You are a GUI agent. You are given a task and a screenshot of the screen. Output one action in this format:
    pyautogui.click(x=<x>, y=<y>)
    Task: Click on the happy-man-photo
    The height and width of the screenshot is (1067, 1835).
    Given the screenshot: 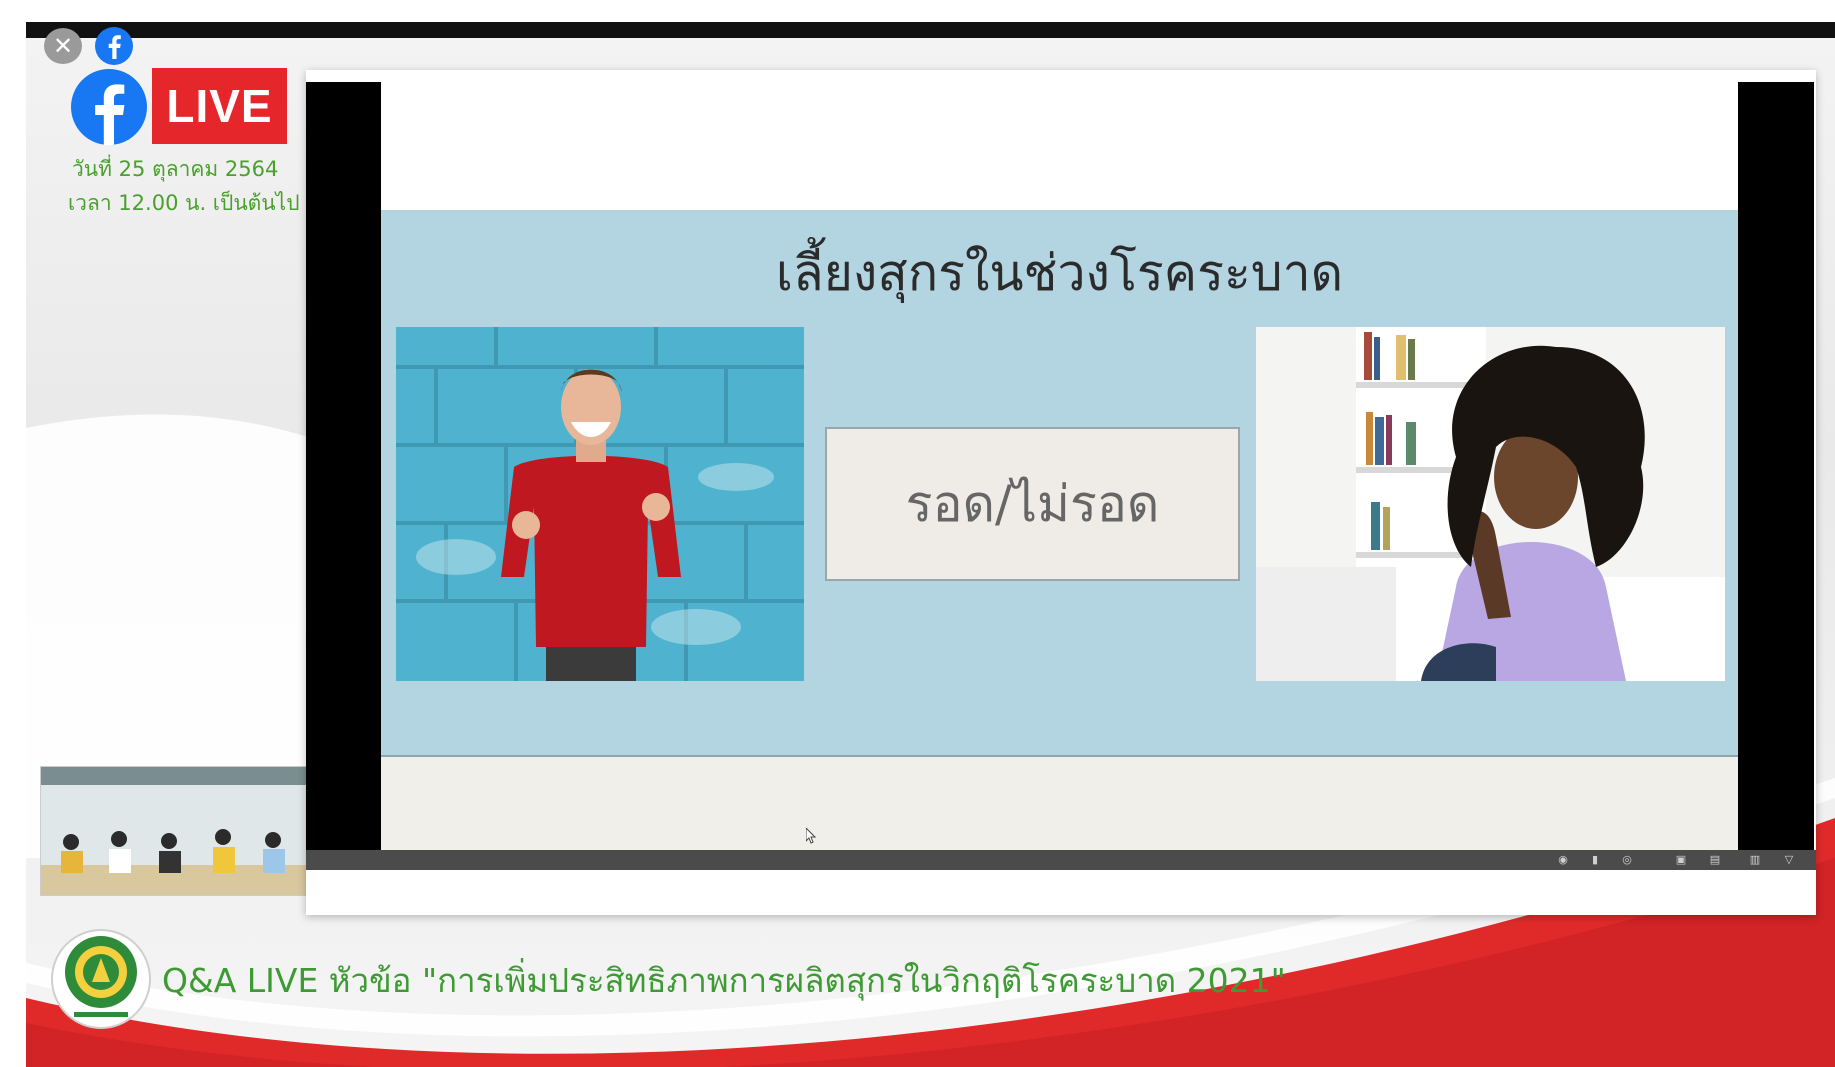 What is the action you would take?
    pyautogui.click(x=600, y=504)
    